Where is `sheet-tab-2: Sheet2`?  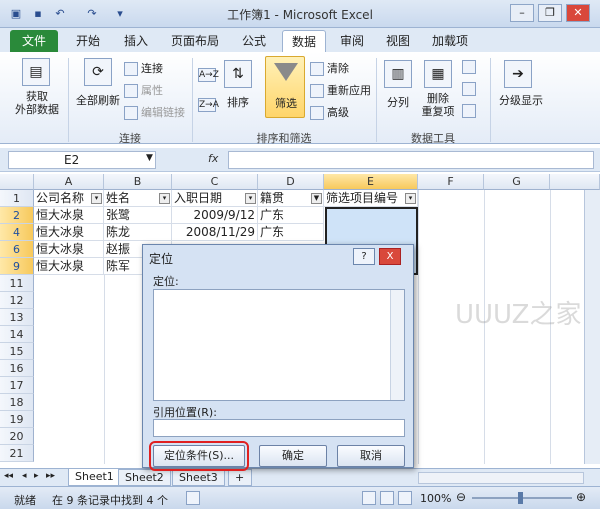
sheet-tab-2: Sheet2 is located at coordinates (144, 477).